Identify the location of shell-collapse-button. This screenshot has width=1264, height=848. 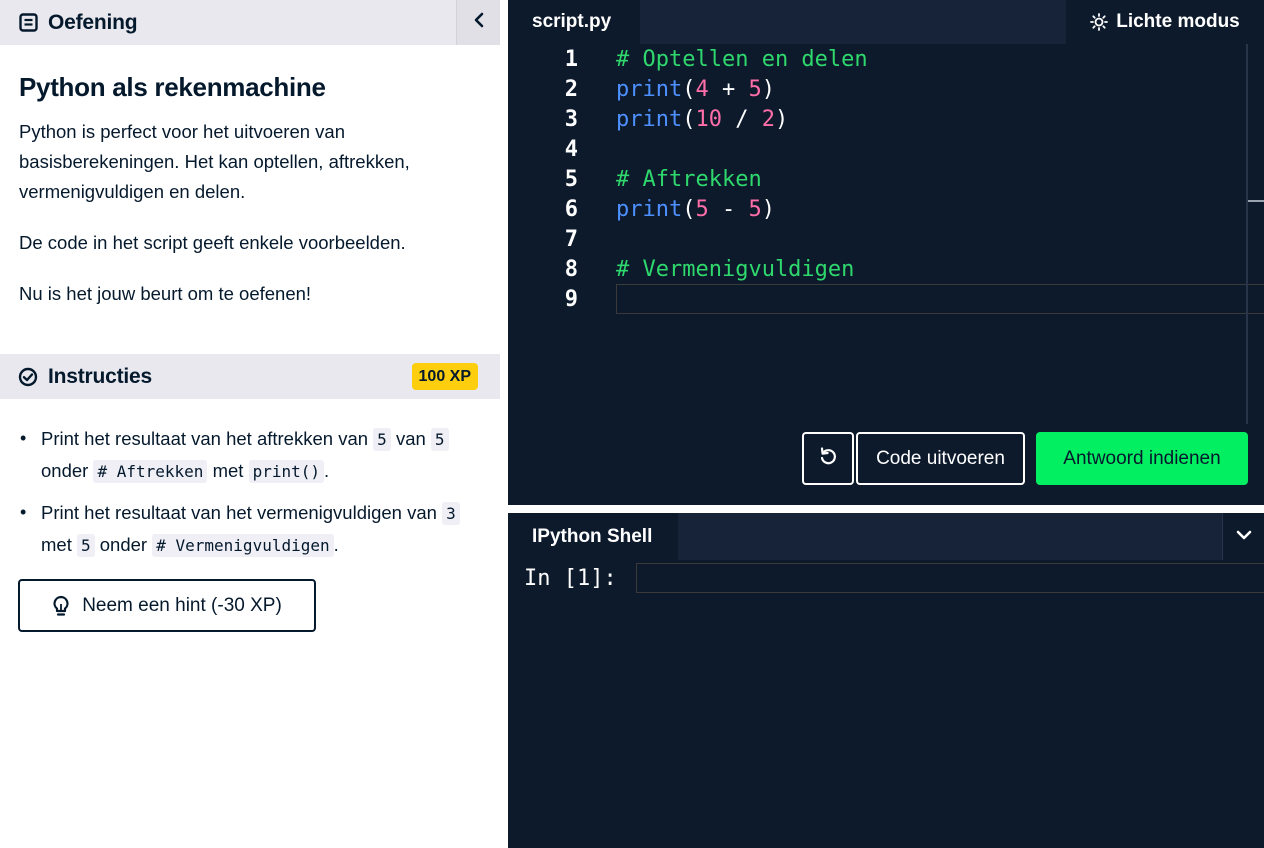
(1243, 536).